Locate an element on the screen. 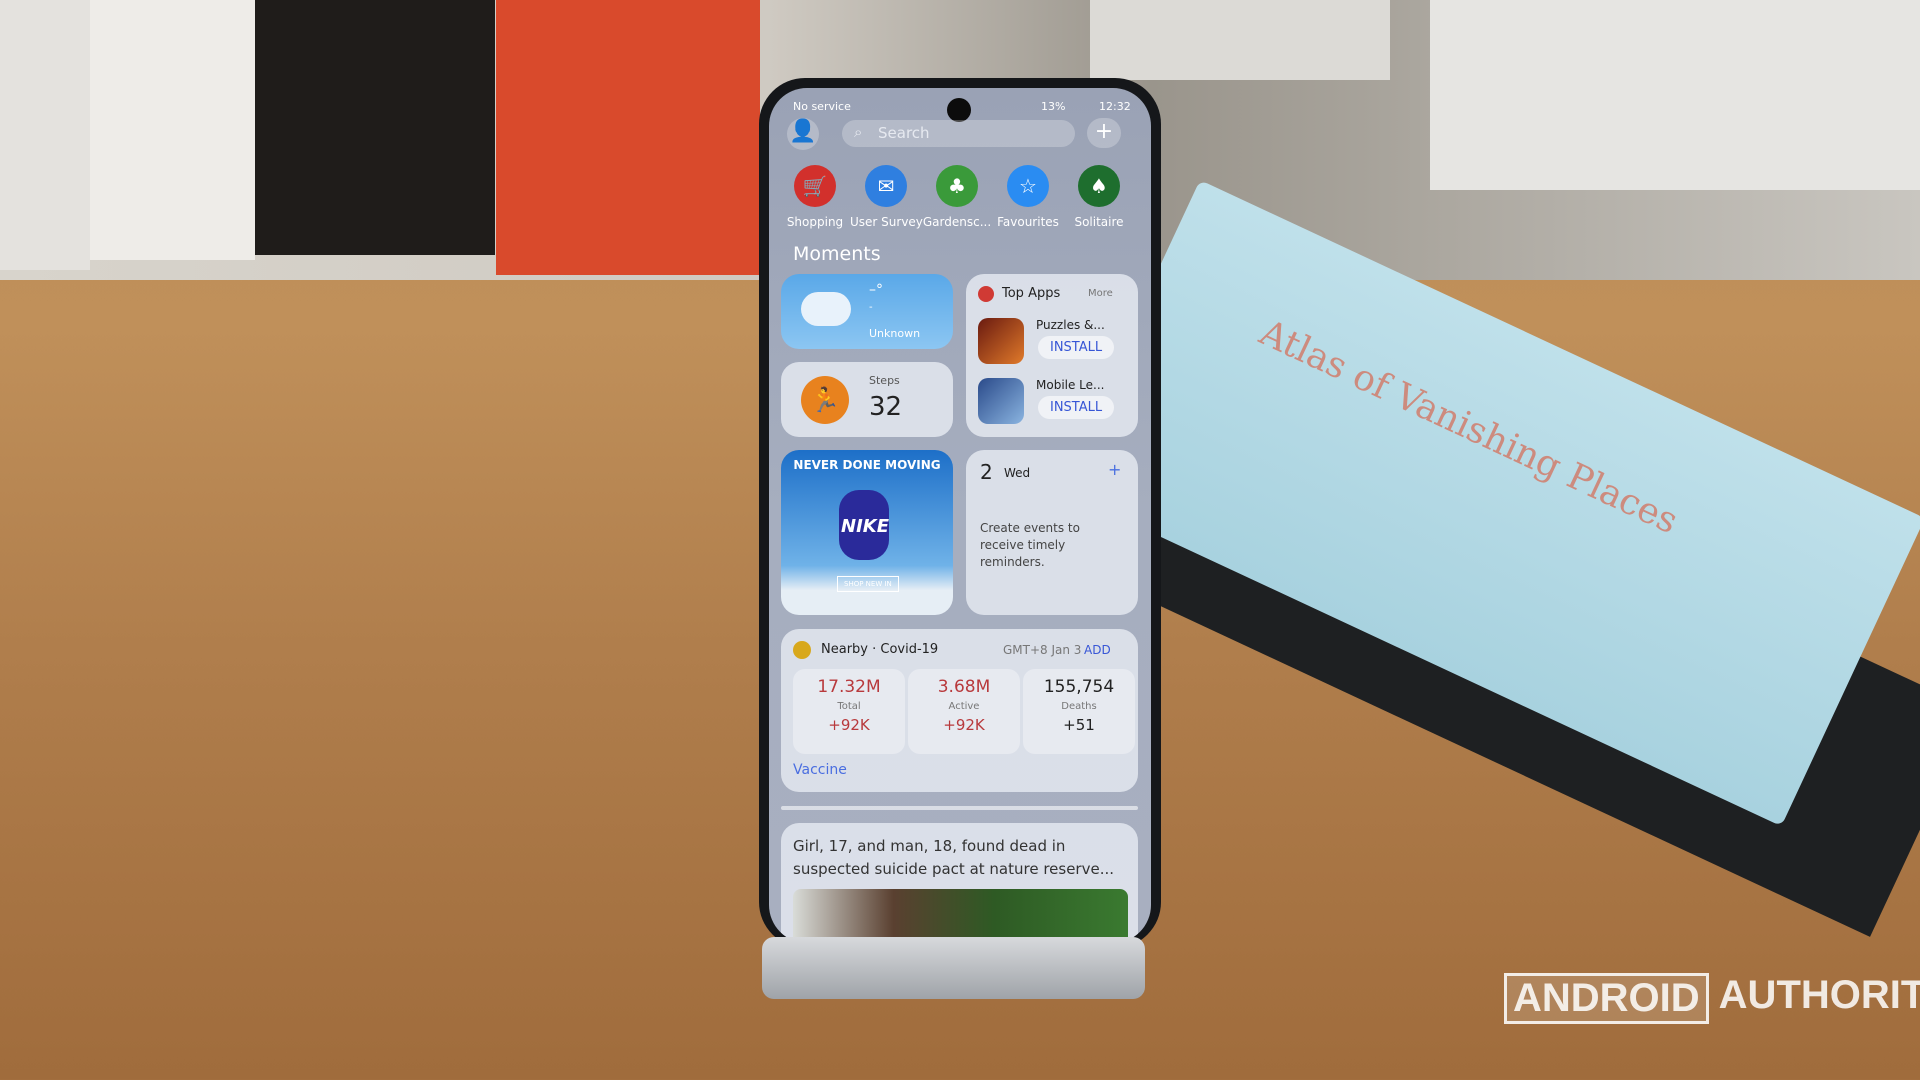 The height and width of the screenshot is (1080, 1920). app-label: Solitaire is located at coordinates (1099, 222).